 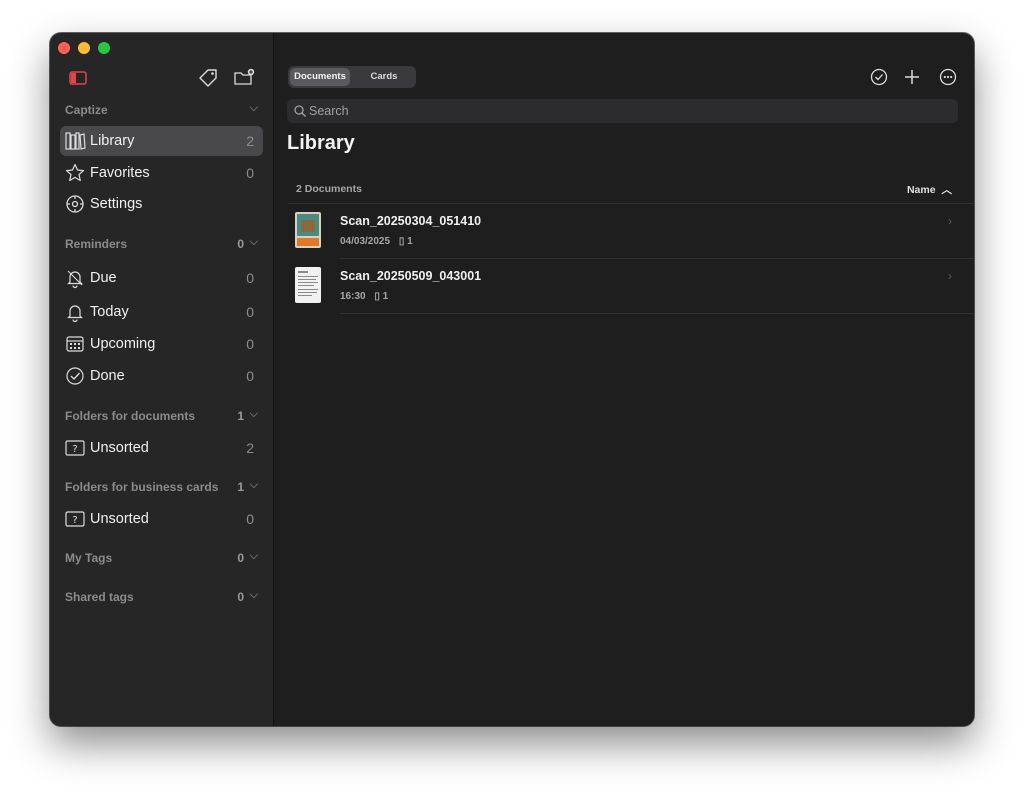 What do you see at coordinates (879, 77) in the screenshot?
I see `select-checkmark-icon` at bounding box center [879, 77].